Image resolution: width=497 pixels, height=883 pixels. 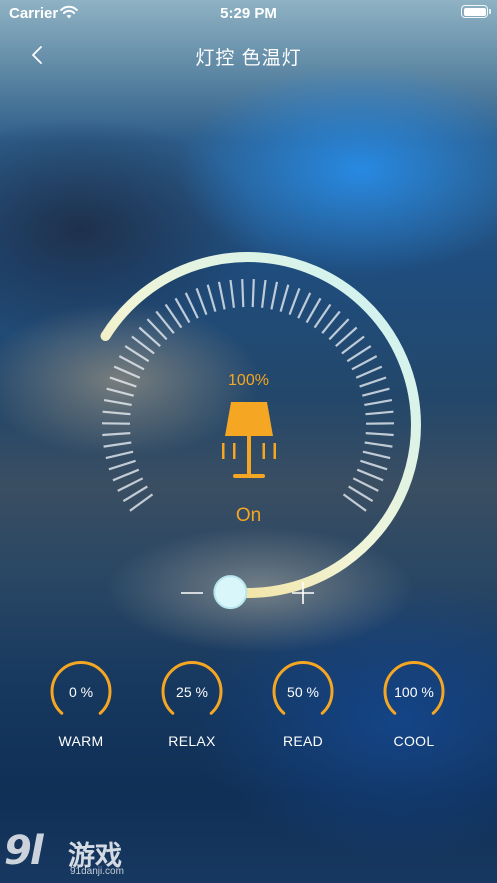 I want to click on preset-label: READ, so click(x=303, y=741).